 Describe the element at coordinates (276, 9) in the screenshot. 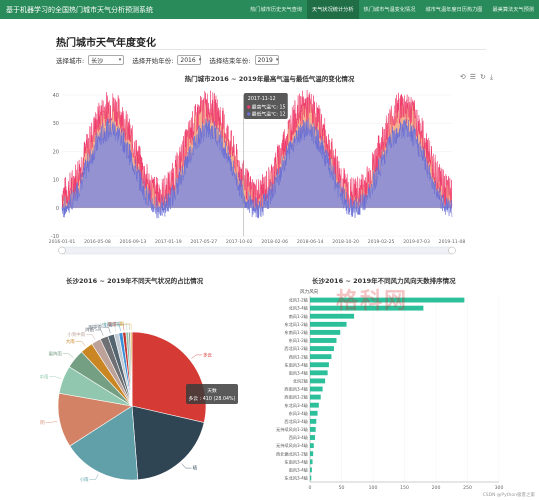

I see `nav-item-history: 热门城市历史天气查询` at that location.